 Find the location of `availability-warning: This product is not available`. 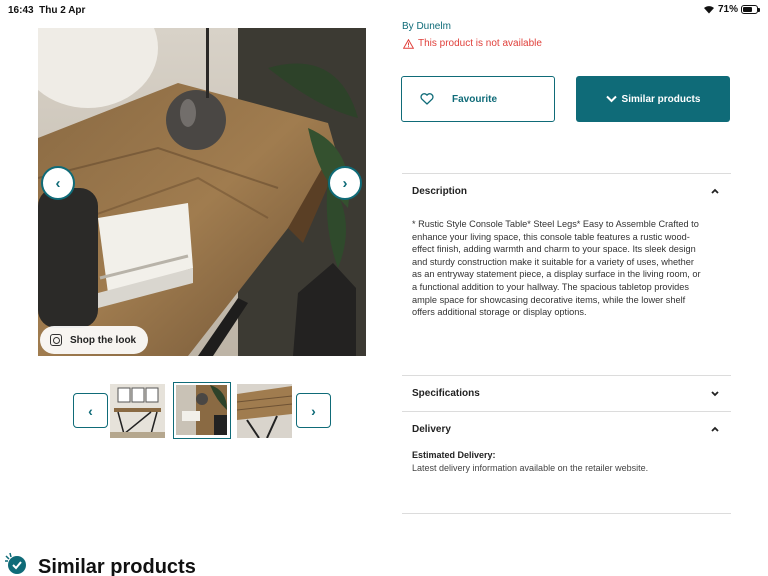

availability-warning: This product is not available is located at coordinates (472, 43).